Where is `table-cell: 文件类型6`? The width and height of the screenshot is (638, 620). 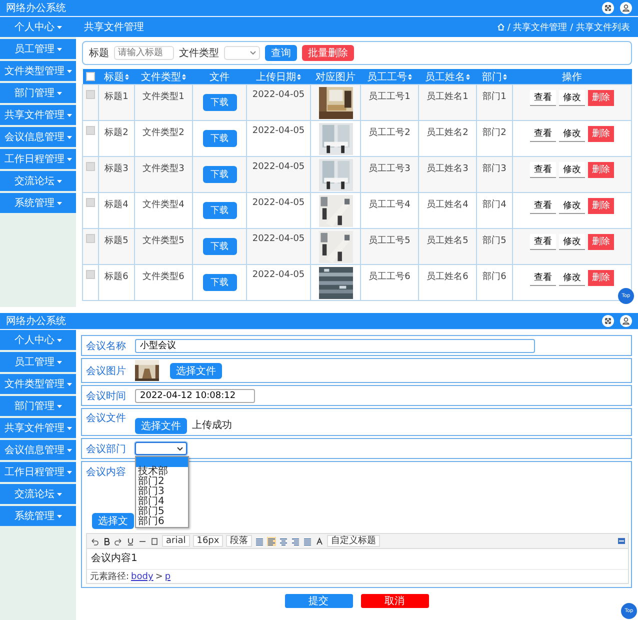 table-cell: 文件类型6 is located at coordinates (163, 282).